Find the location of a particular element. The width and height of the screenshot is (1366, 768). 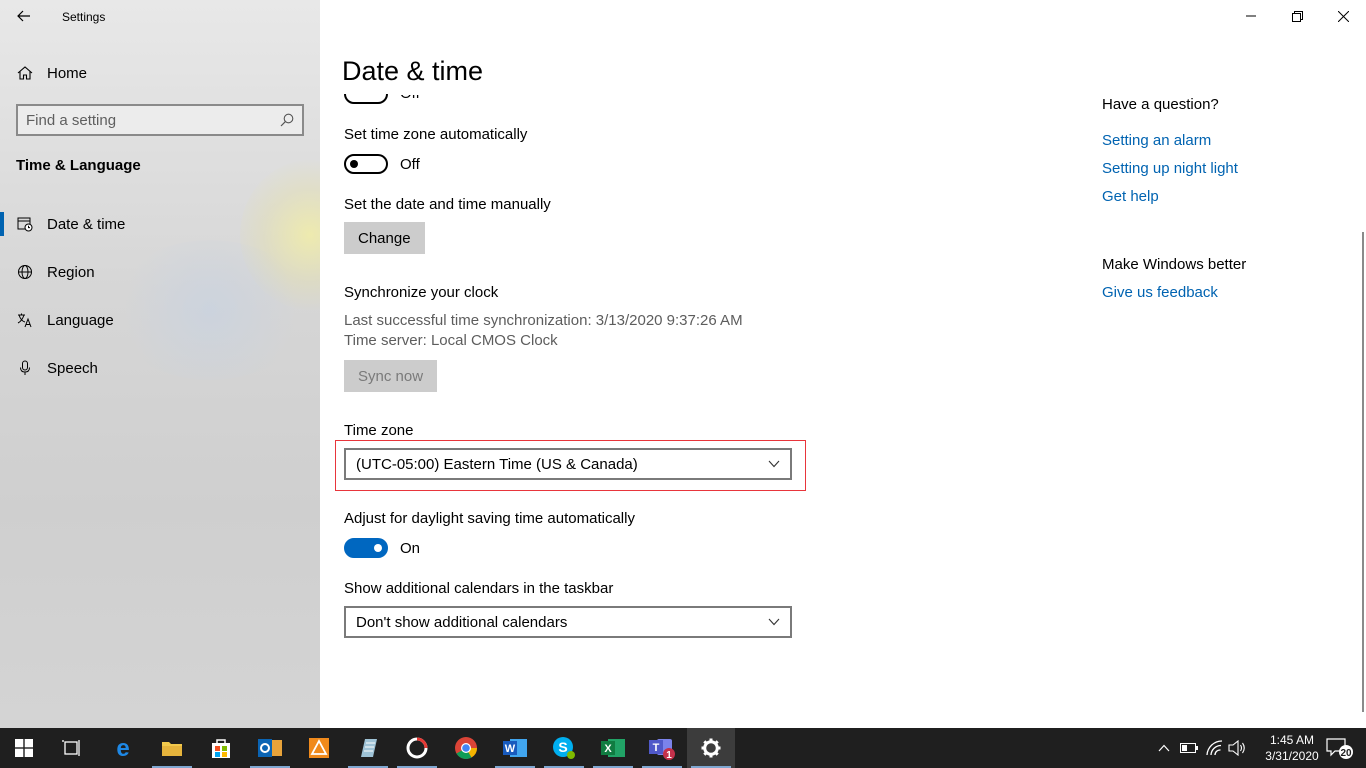

skype-icon: S is located at coordinates (564, 748).